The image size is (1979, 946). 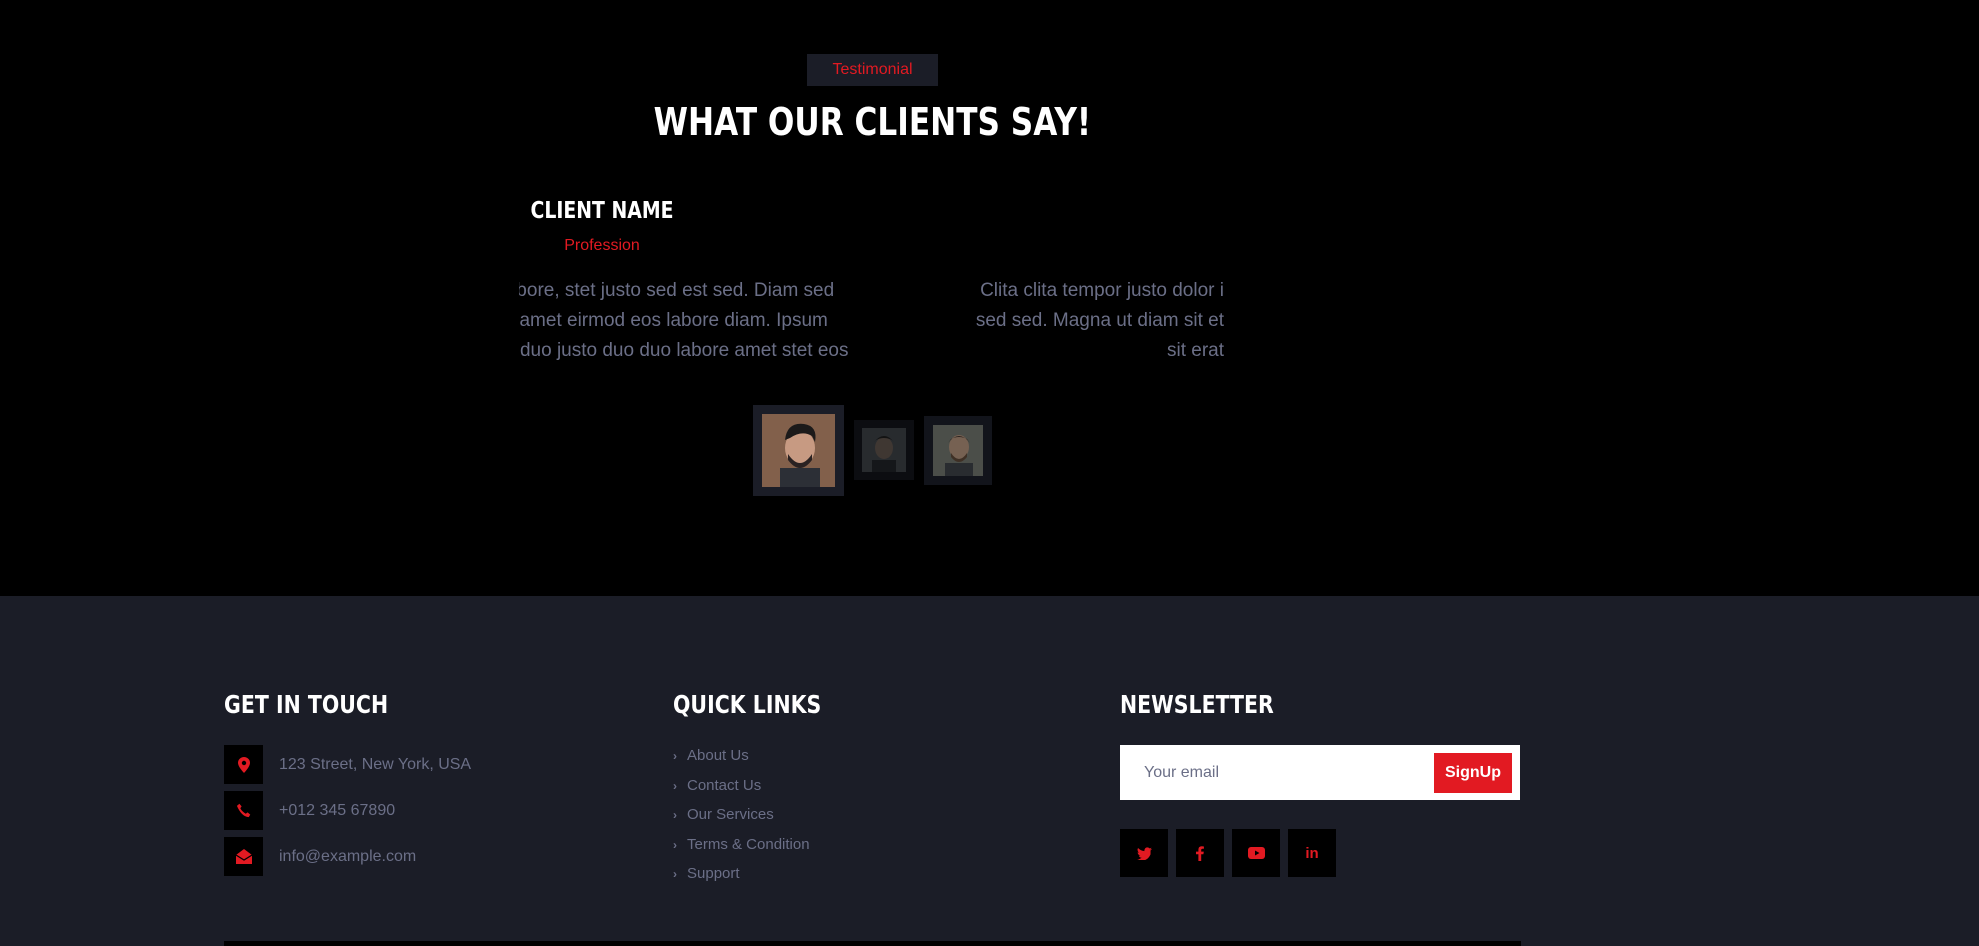 What do you see at coordinates (1102, 290) in the screenshot?
I see `testimonial-line: Clita clita tempor justo dolor i` at bounding box center [1102, 290].